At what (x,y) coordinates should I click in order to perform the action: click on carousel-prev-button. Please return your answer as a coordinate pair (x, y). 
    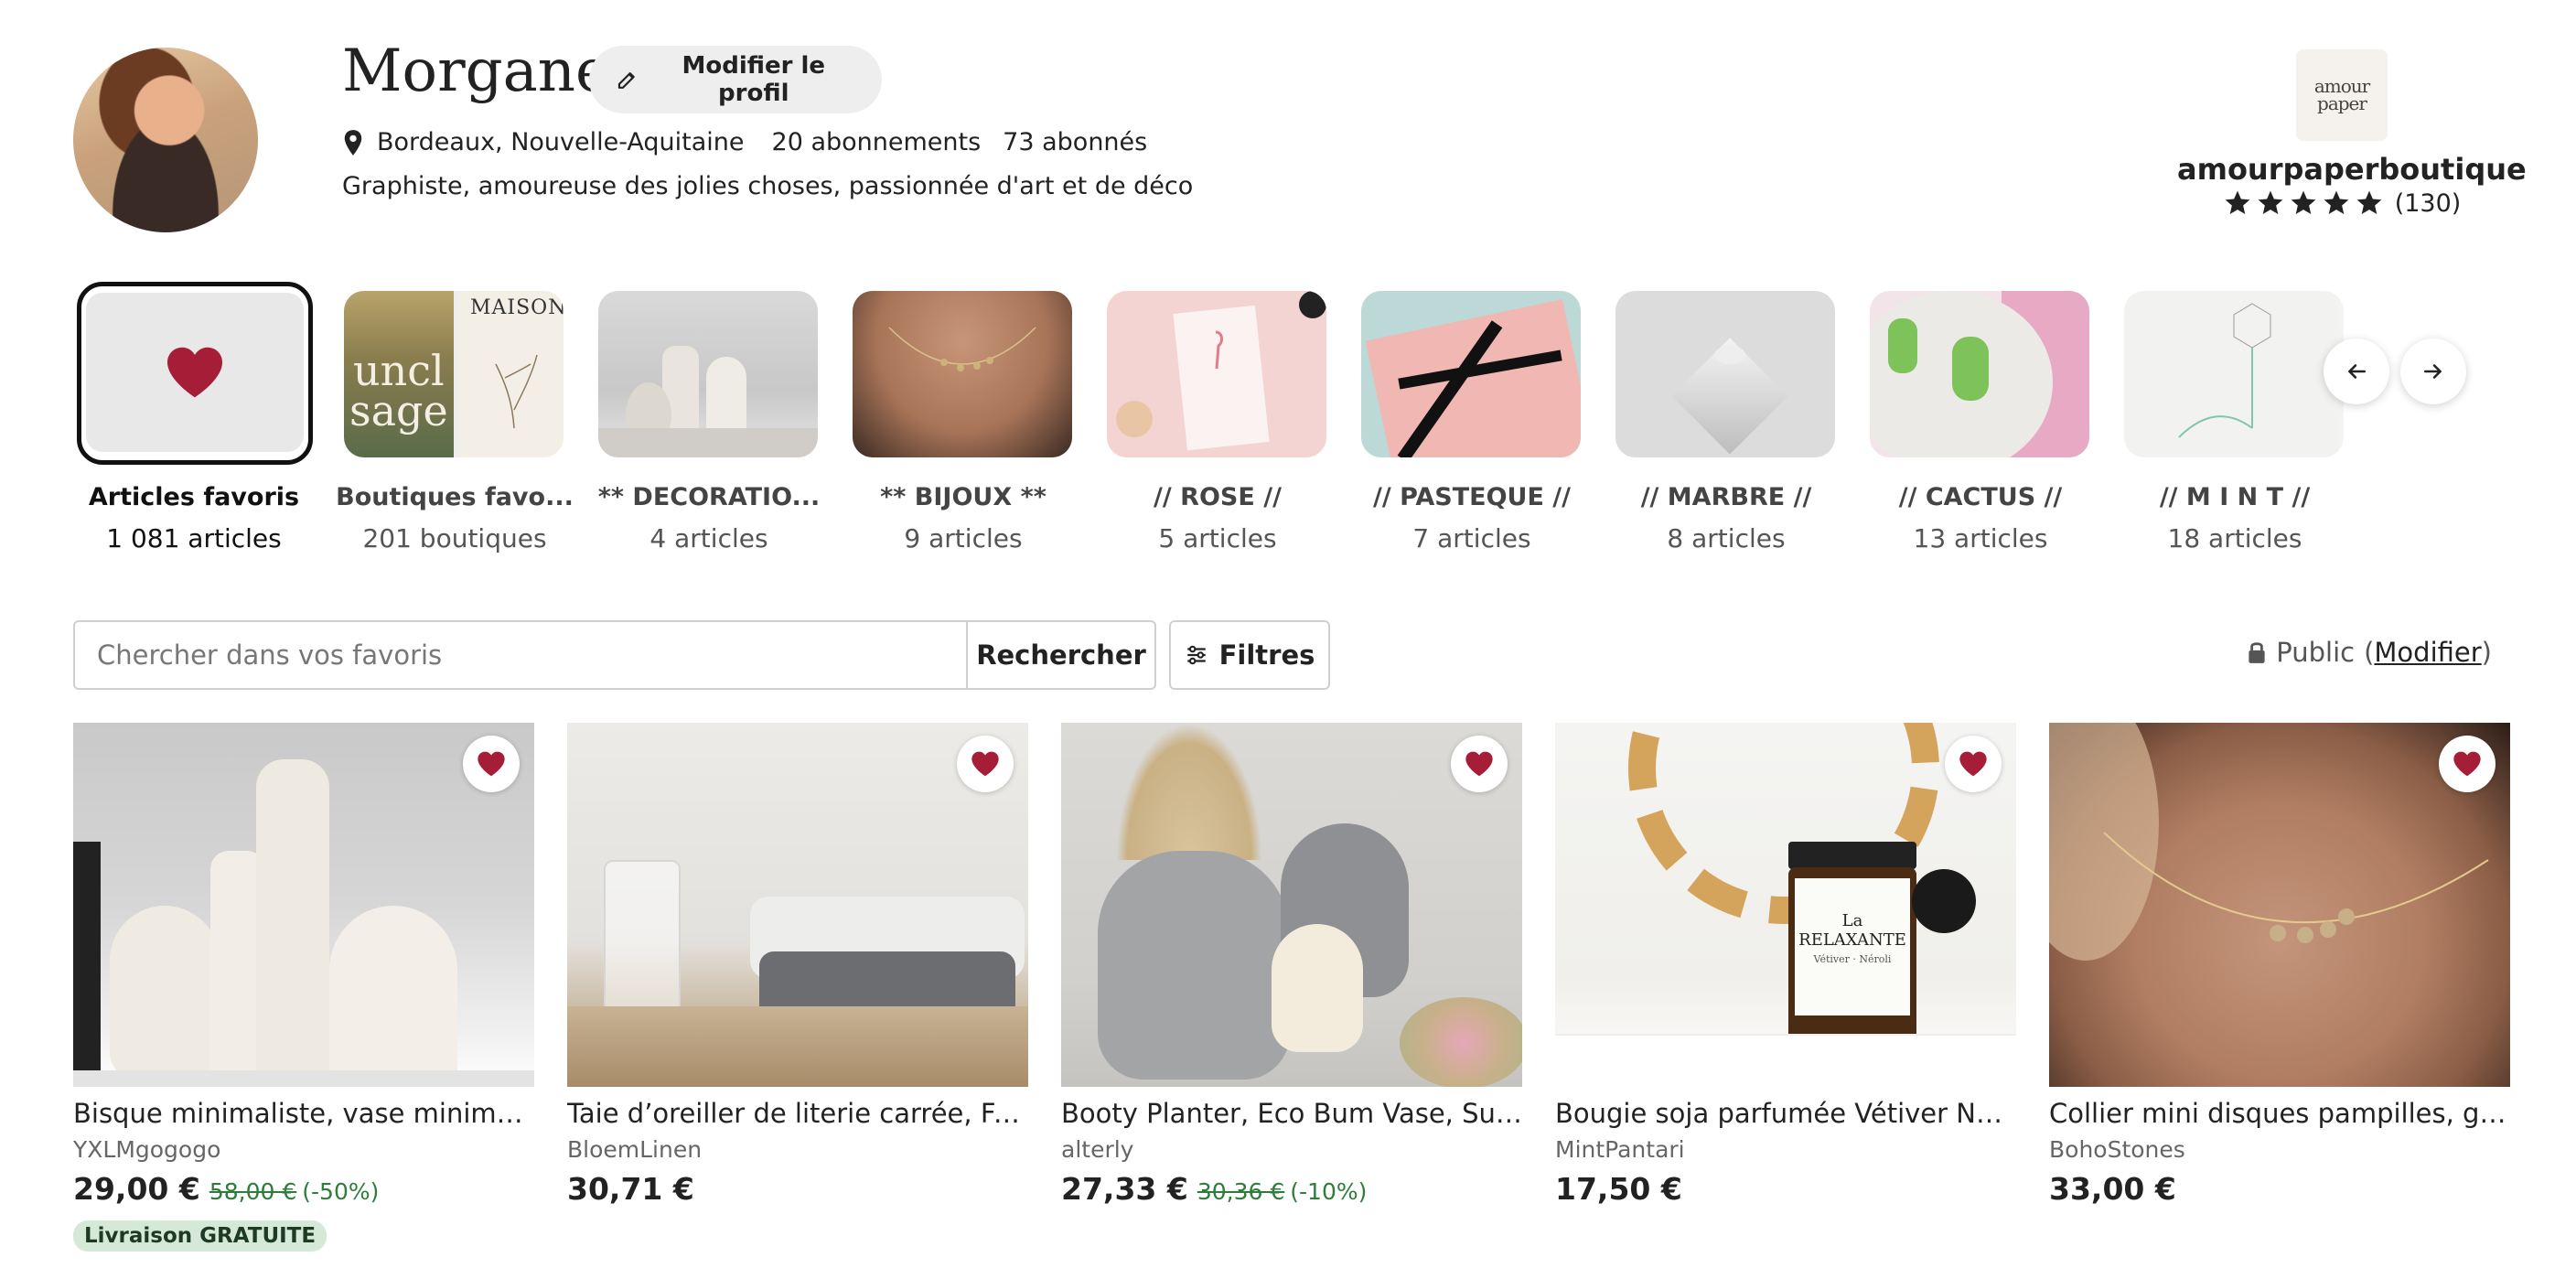
    Looking at the image, I should click on (2356, 371).